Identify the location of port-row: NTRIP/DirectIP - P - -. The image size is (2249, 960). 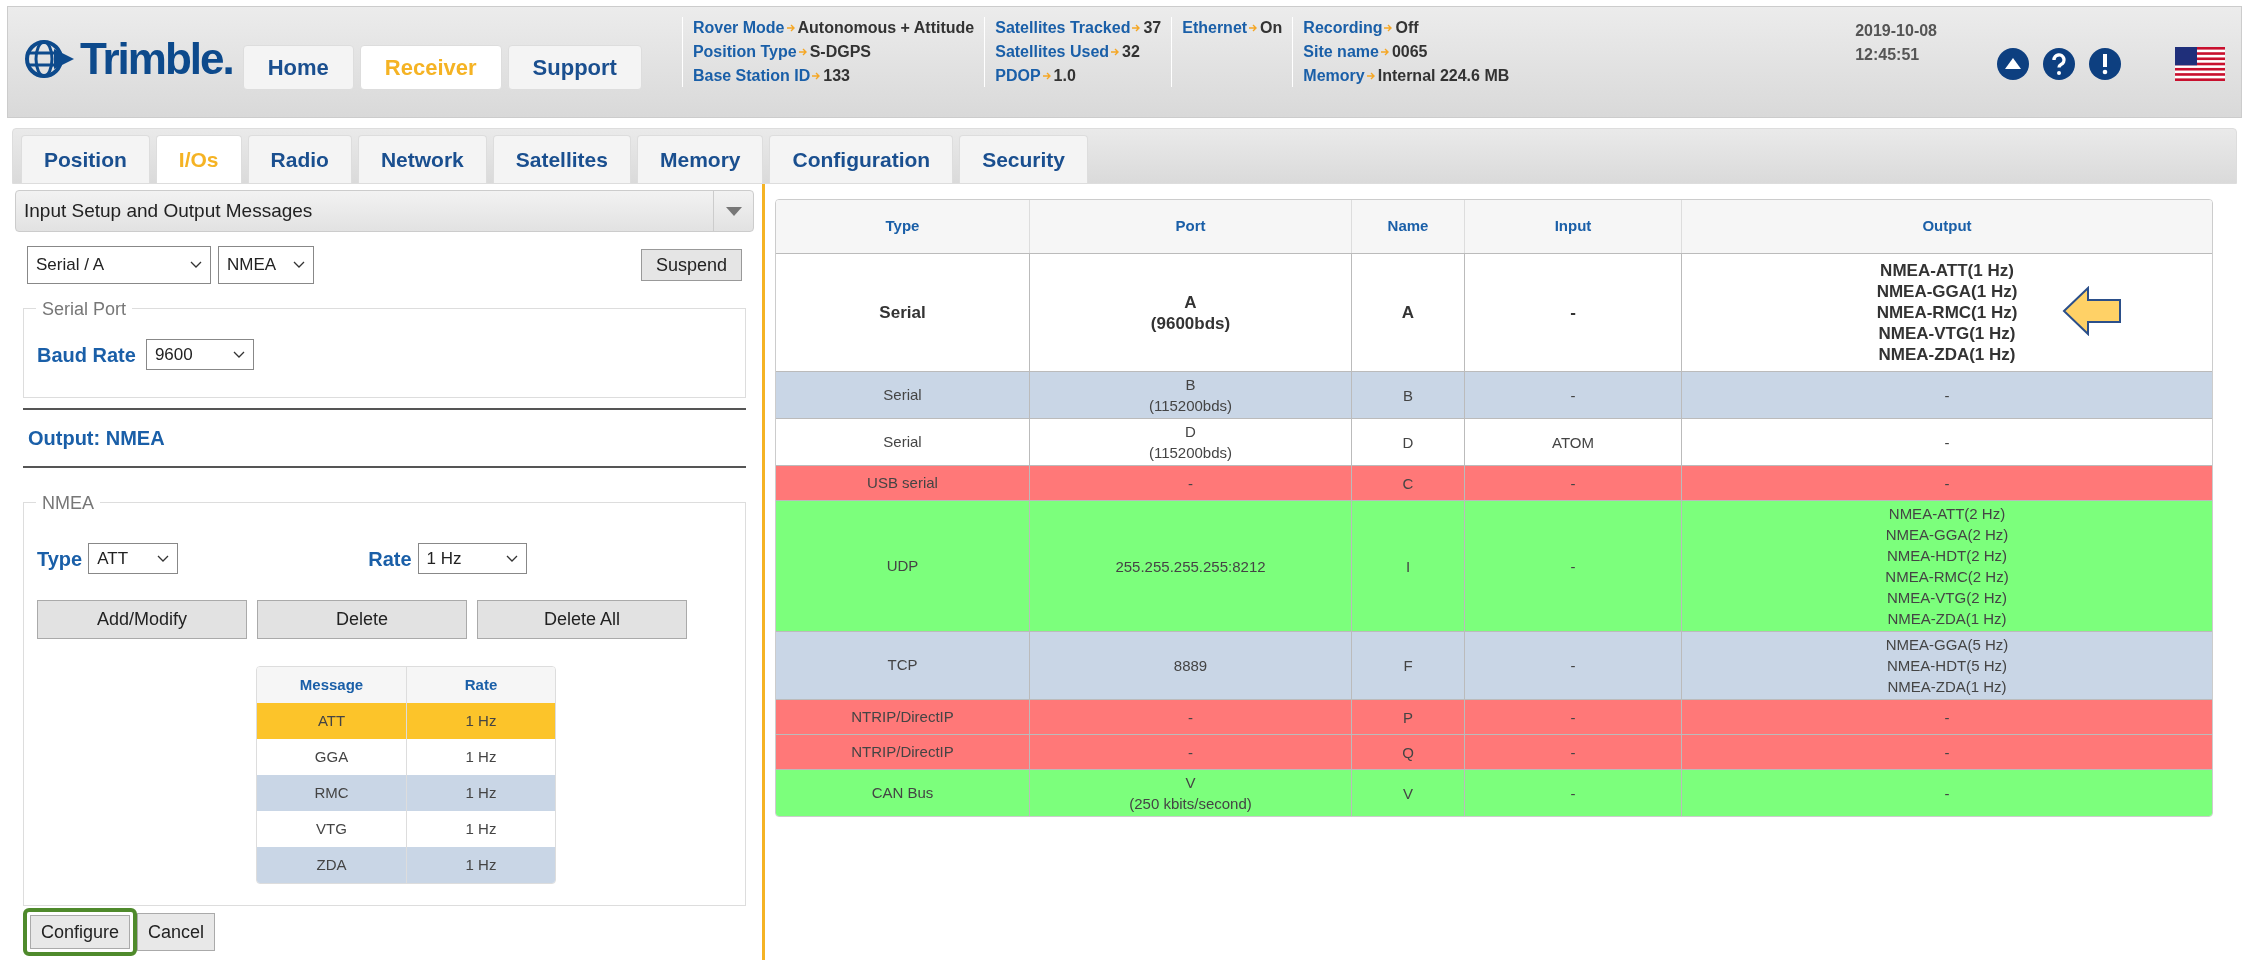
(1494, 716).